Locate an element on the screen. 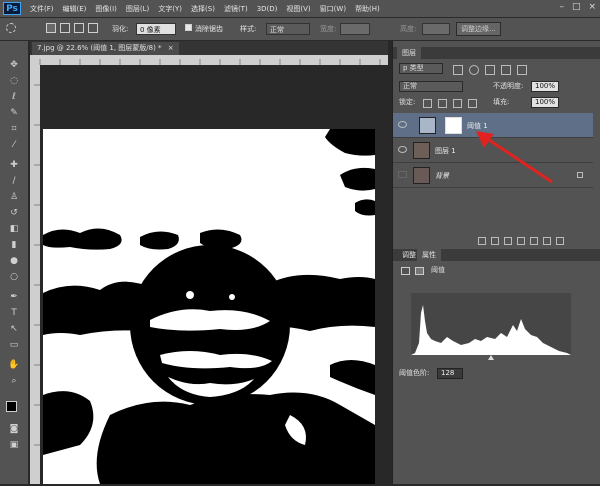 This screenshot has height=486, width=600. layer-name: 图层 1 is located at coordinates (445, 151).